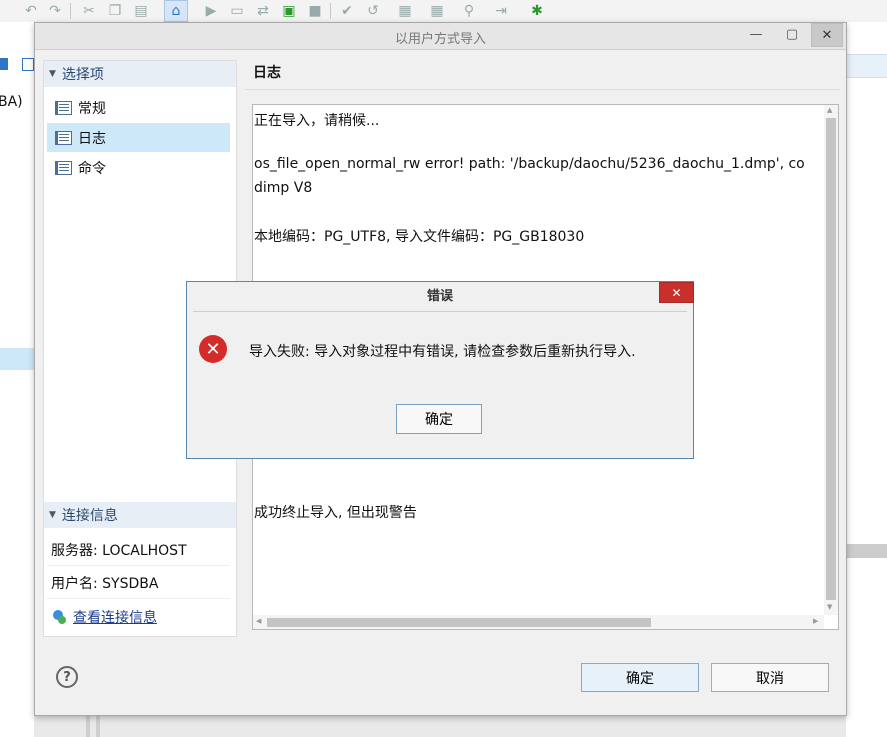  What do you see at coordinates (866, 551) in the screenshot?
I see `scrollbar-fragment` at bounding box center [866, 551].